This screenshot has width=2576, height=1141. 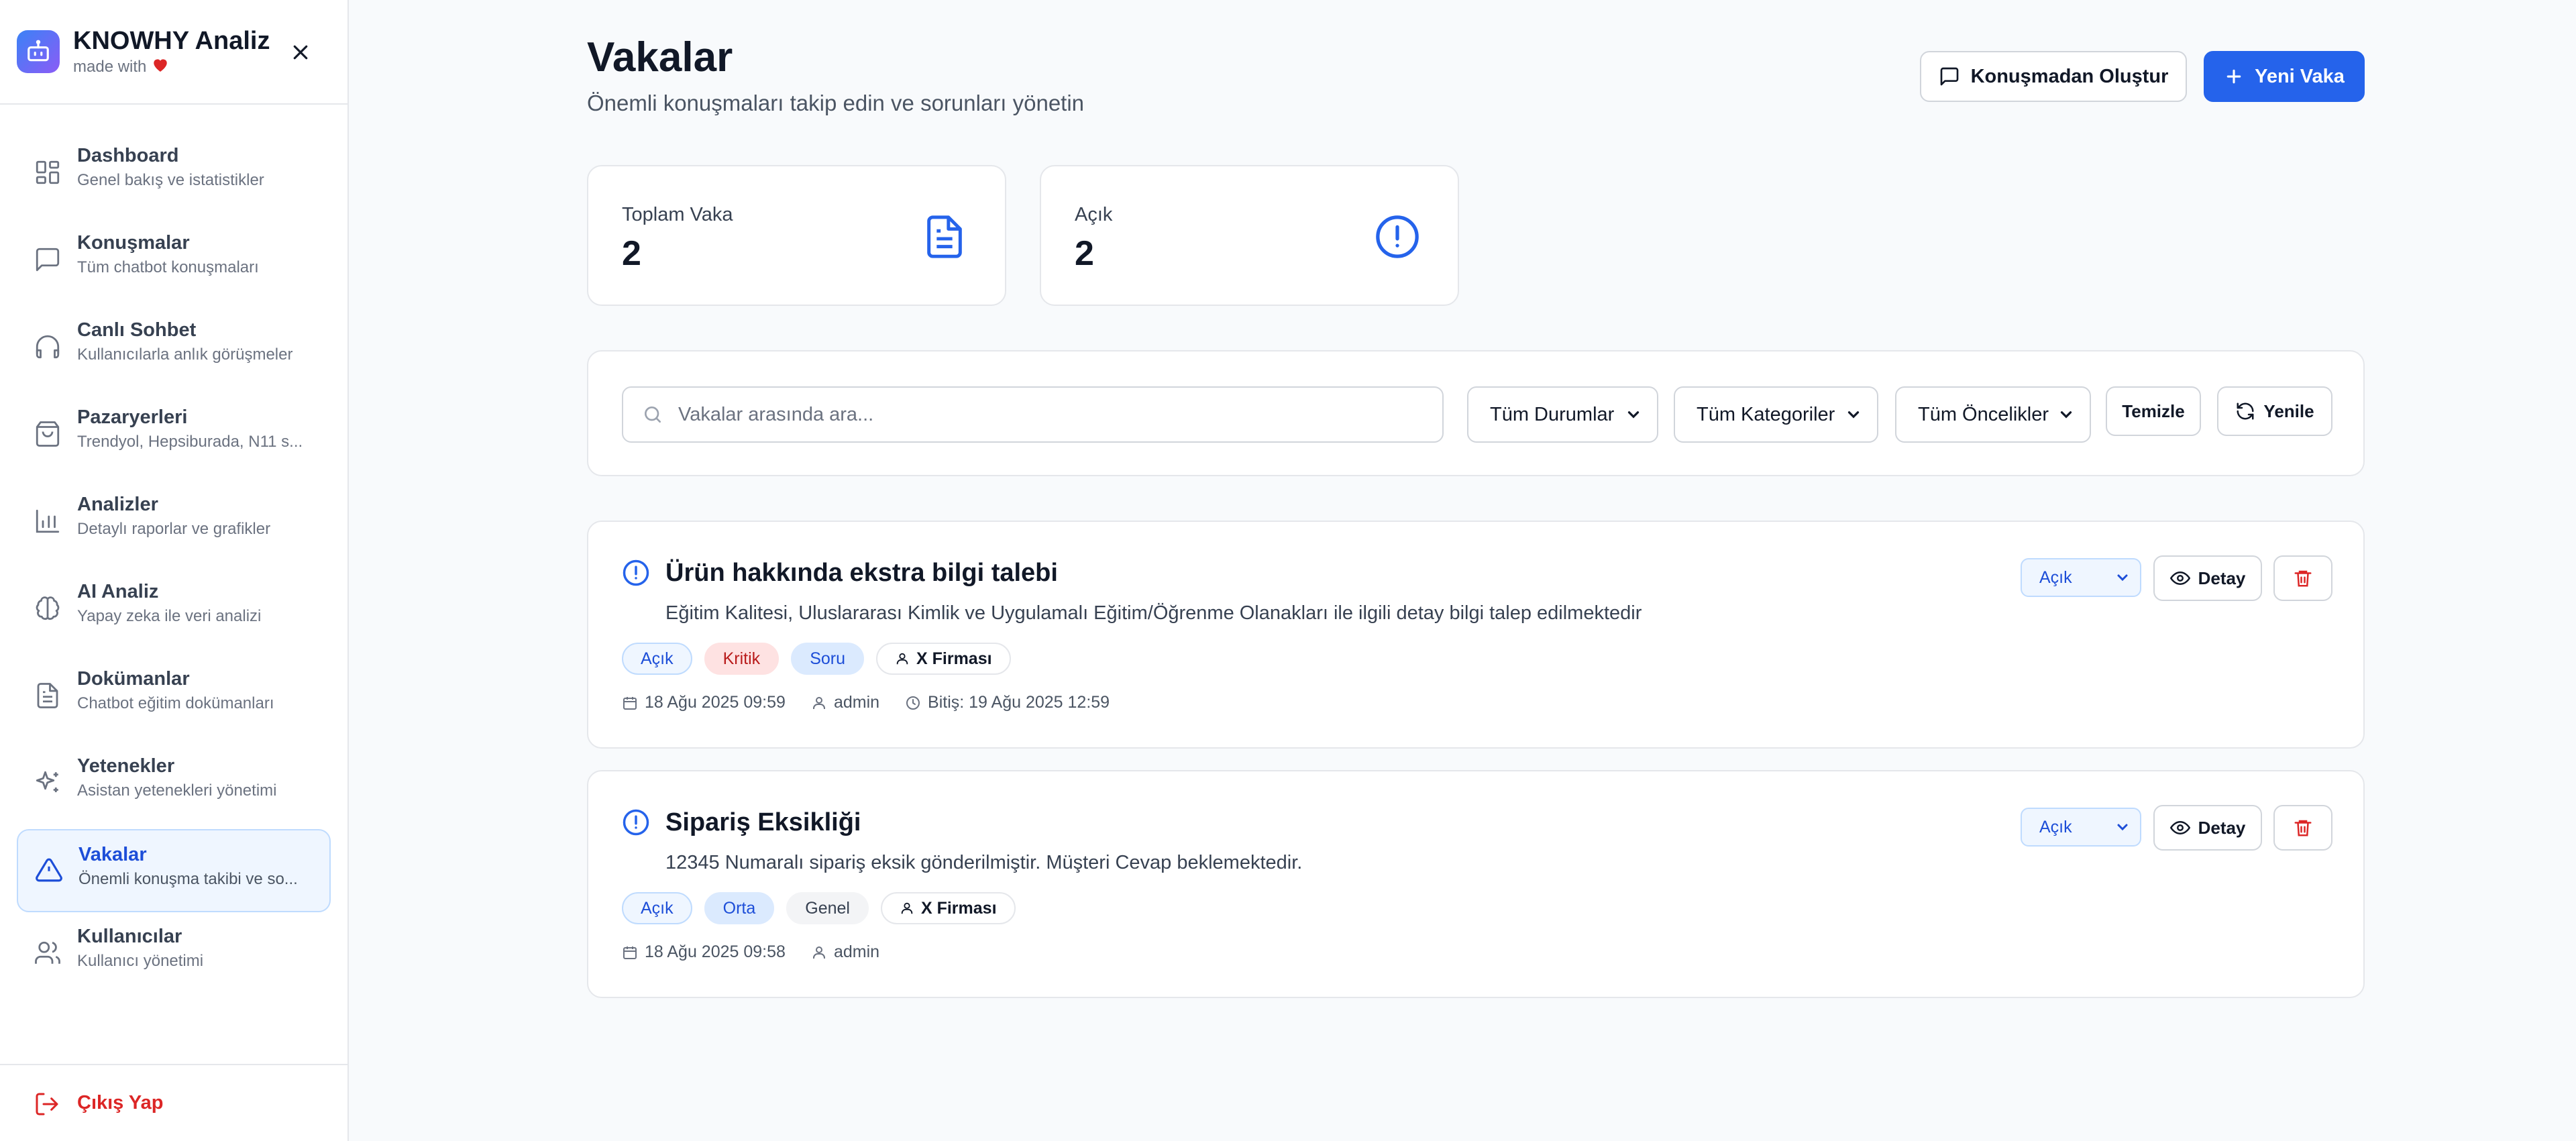 What do you see at coordinates (796, 236) in the screenshot?
I see `stat-card-total: Toplam Vaka 2` at bounding box center [796, 236].